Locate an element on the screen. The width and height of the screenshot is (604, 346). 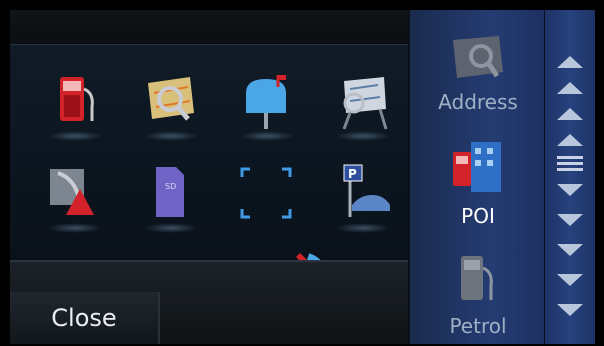
map-search-icon is located at coordinates (170, 105).